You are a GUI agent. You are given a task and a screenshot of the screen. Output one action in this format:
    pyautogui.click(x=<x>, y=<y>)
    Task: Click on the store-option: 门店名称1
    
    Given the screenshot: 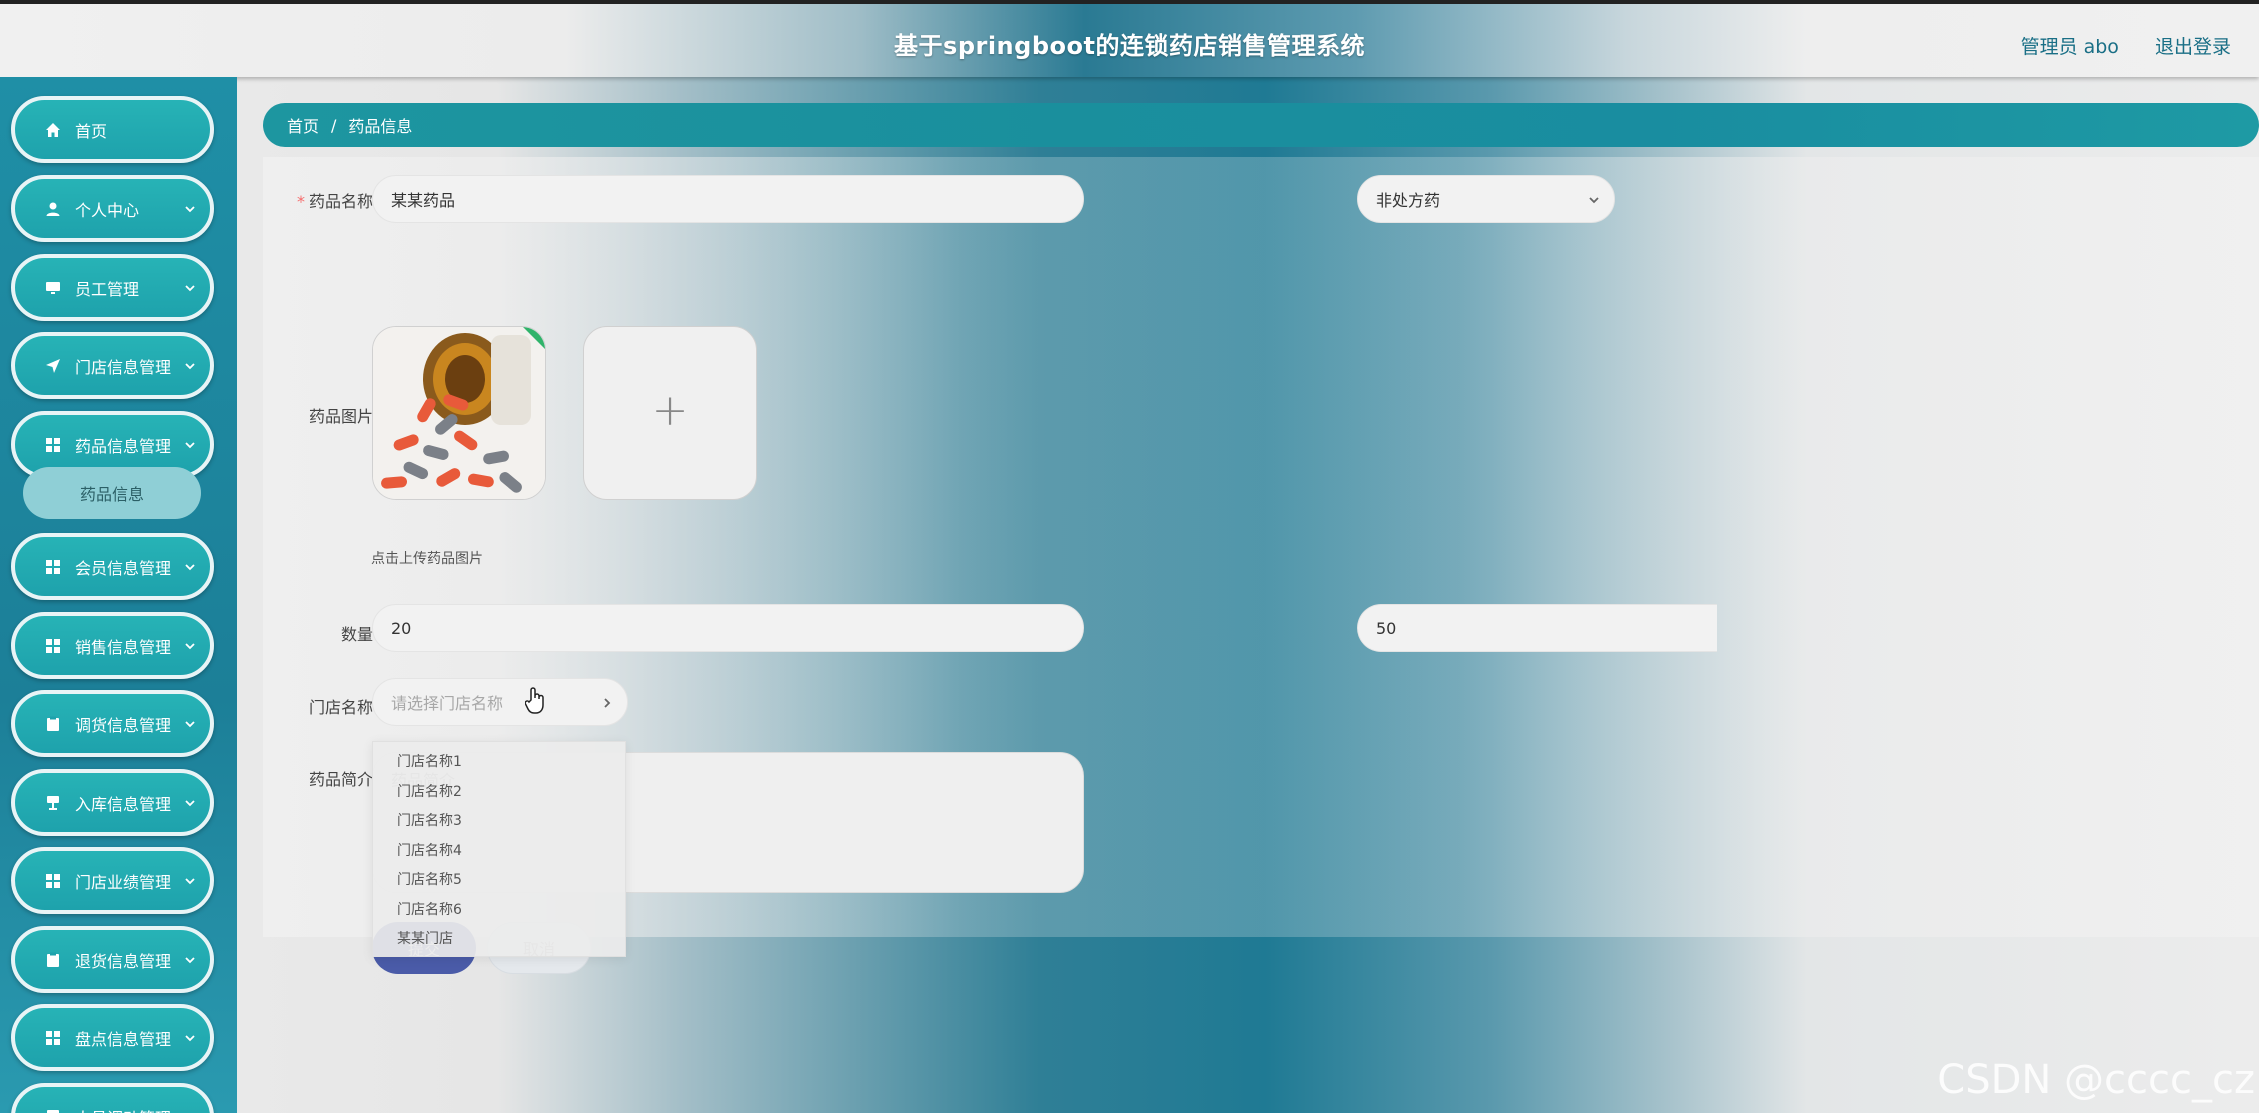 What is the action you would take?
    pyautogui.click(x=499, y=763)
    